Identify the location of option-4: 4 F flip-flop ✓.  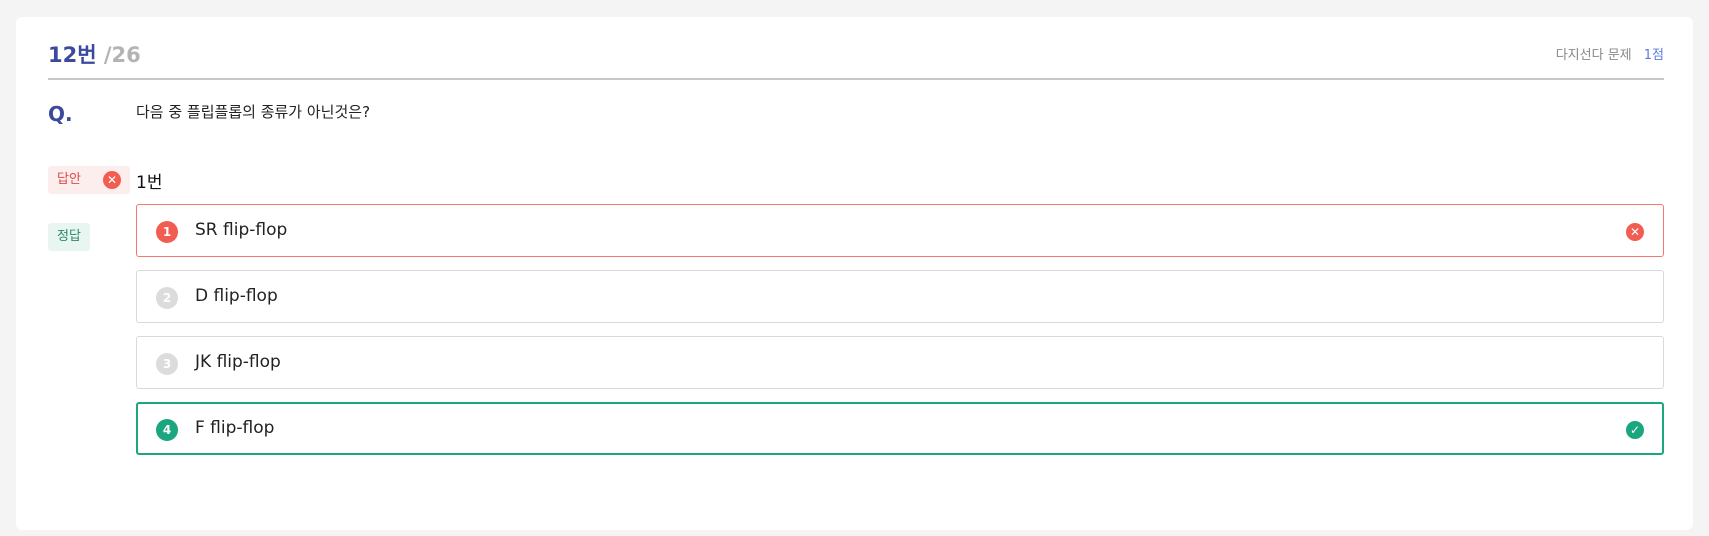
(900, 428).